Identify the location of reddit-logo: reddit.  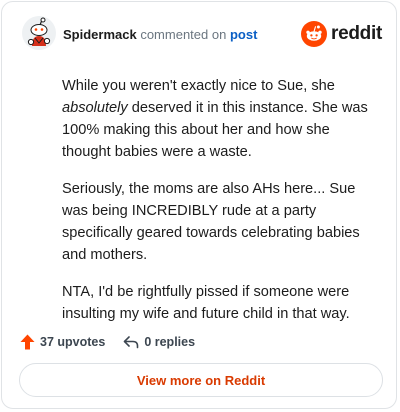
(341, 34).